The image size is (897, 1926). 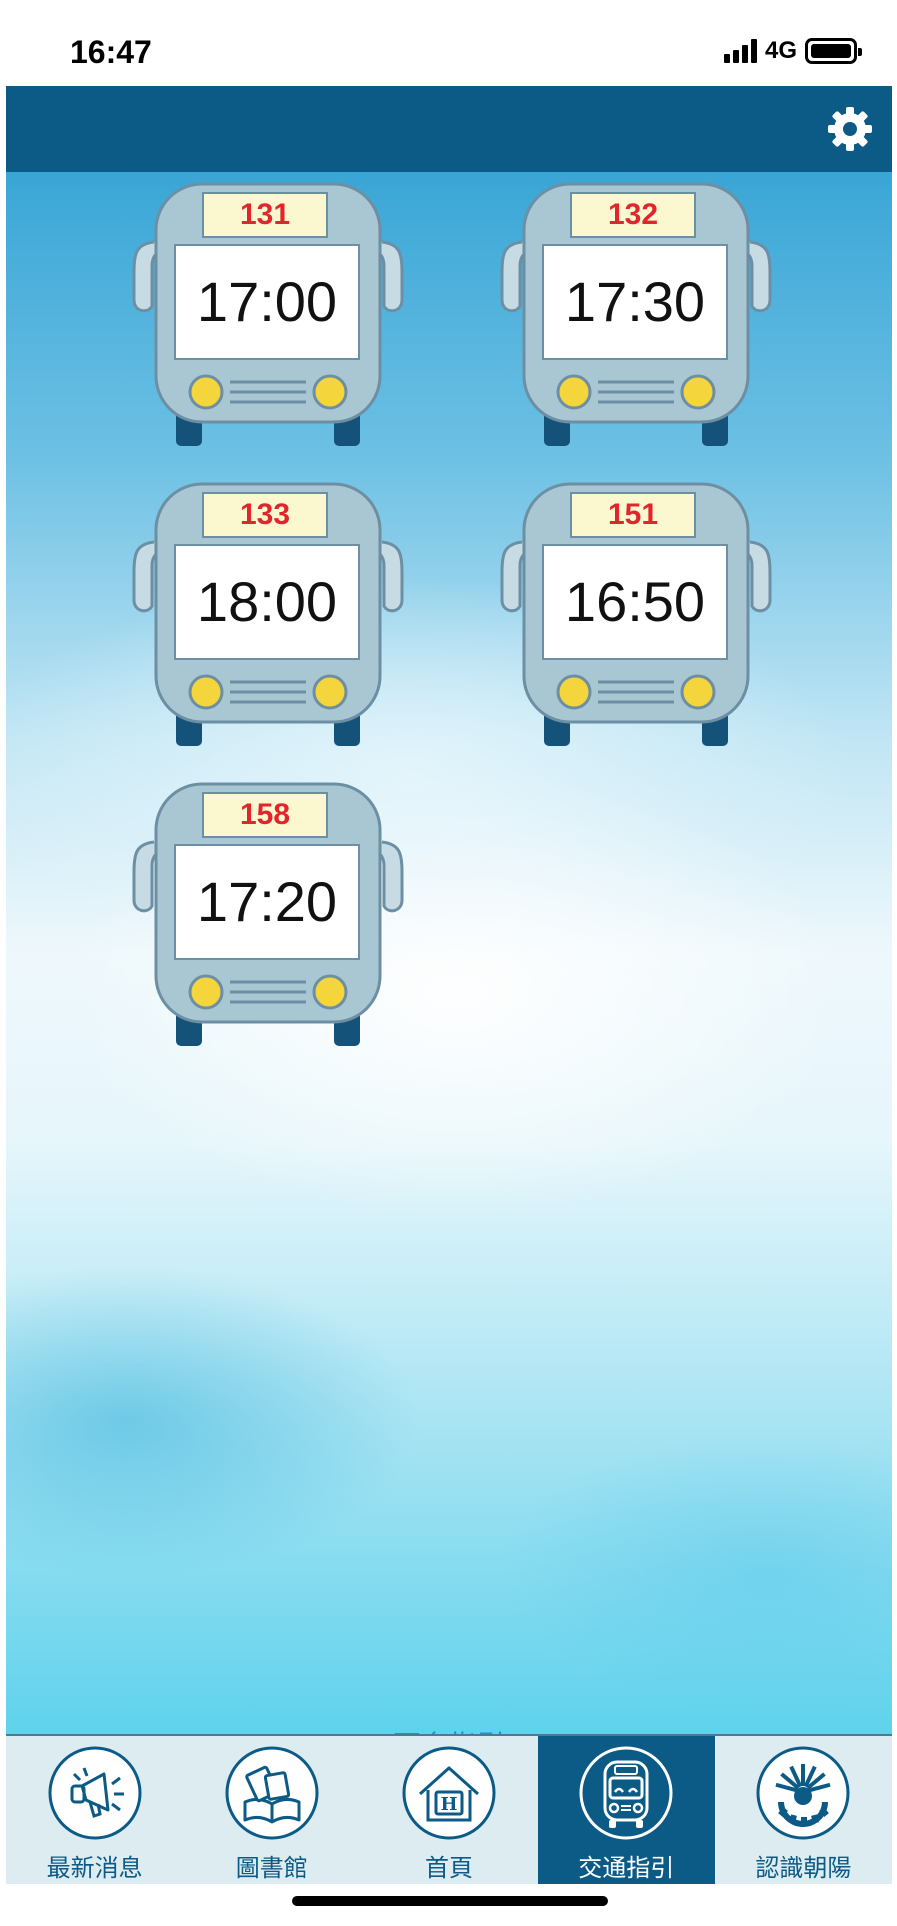 I want to click on tab-about: 認識朝陽, so click(x=803, y=1810).